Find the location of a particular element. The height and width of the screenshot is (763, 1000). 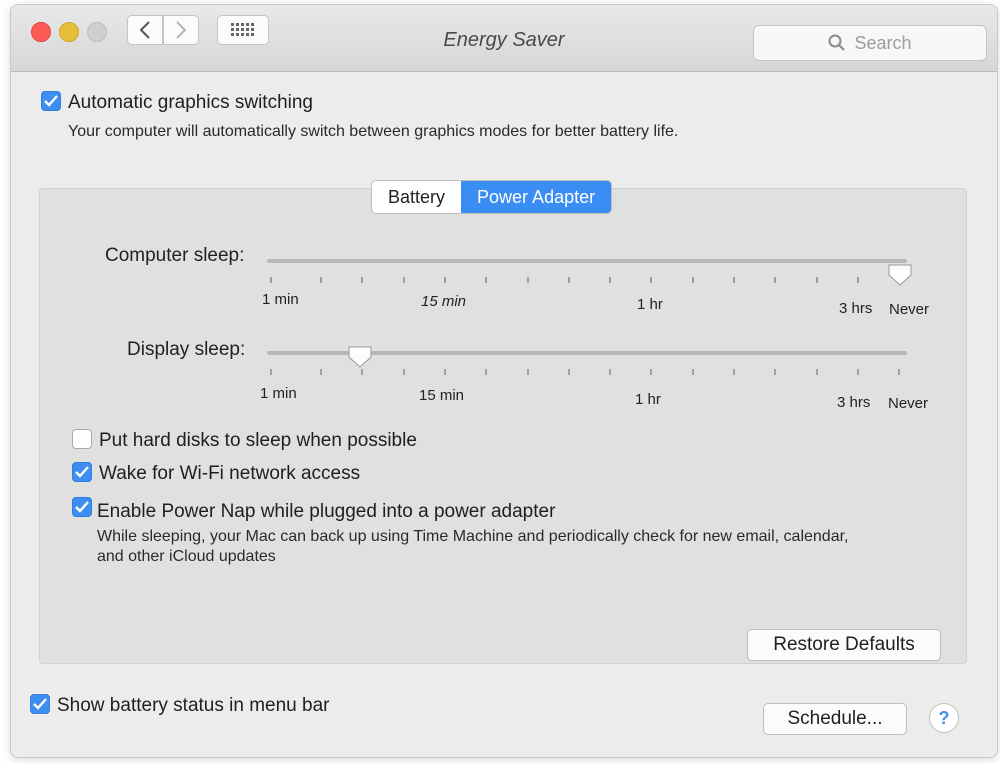

power-source-tabs: Battery Power Adapter is located at coordinates (492, 197).